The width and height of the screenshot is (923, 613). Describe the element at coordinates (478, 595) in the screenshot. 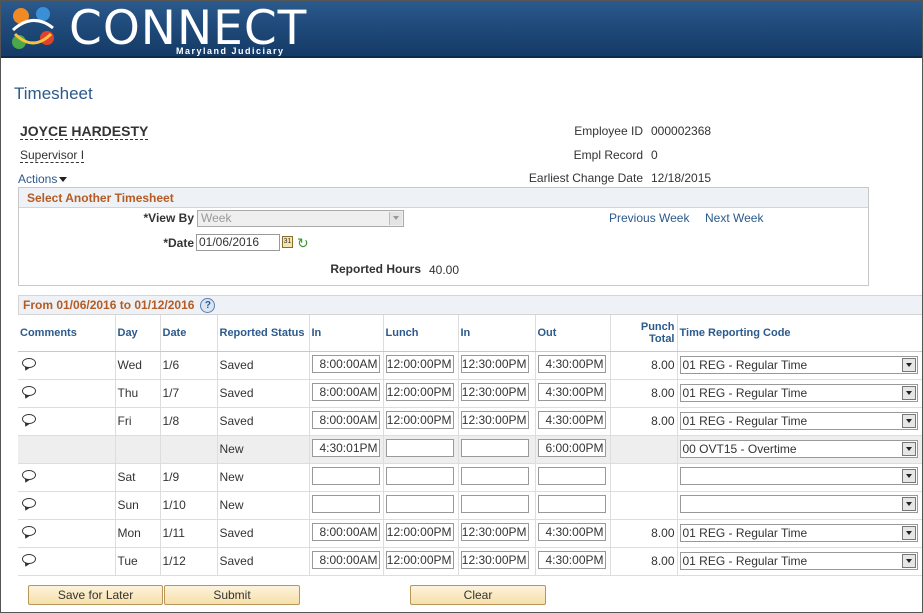

I see `clear-button: Clear` at that location.